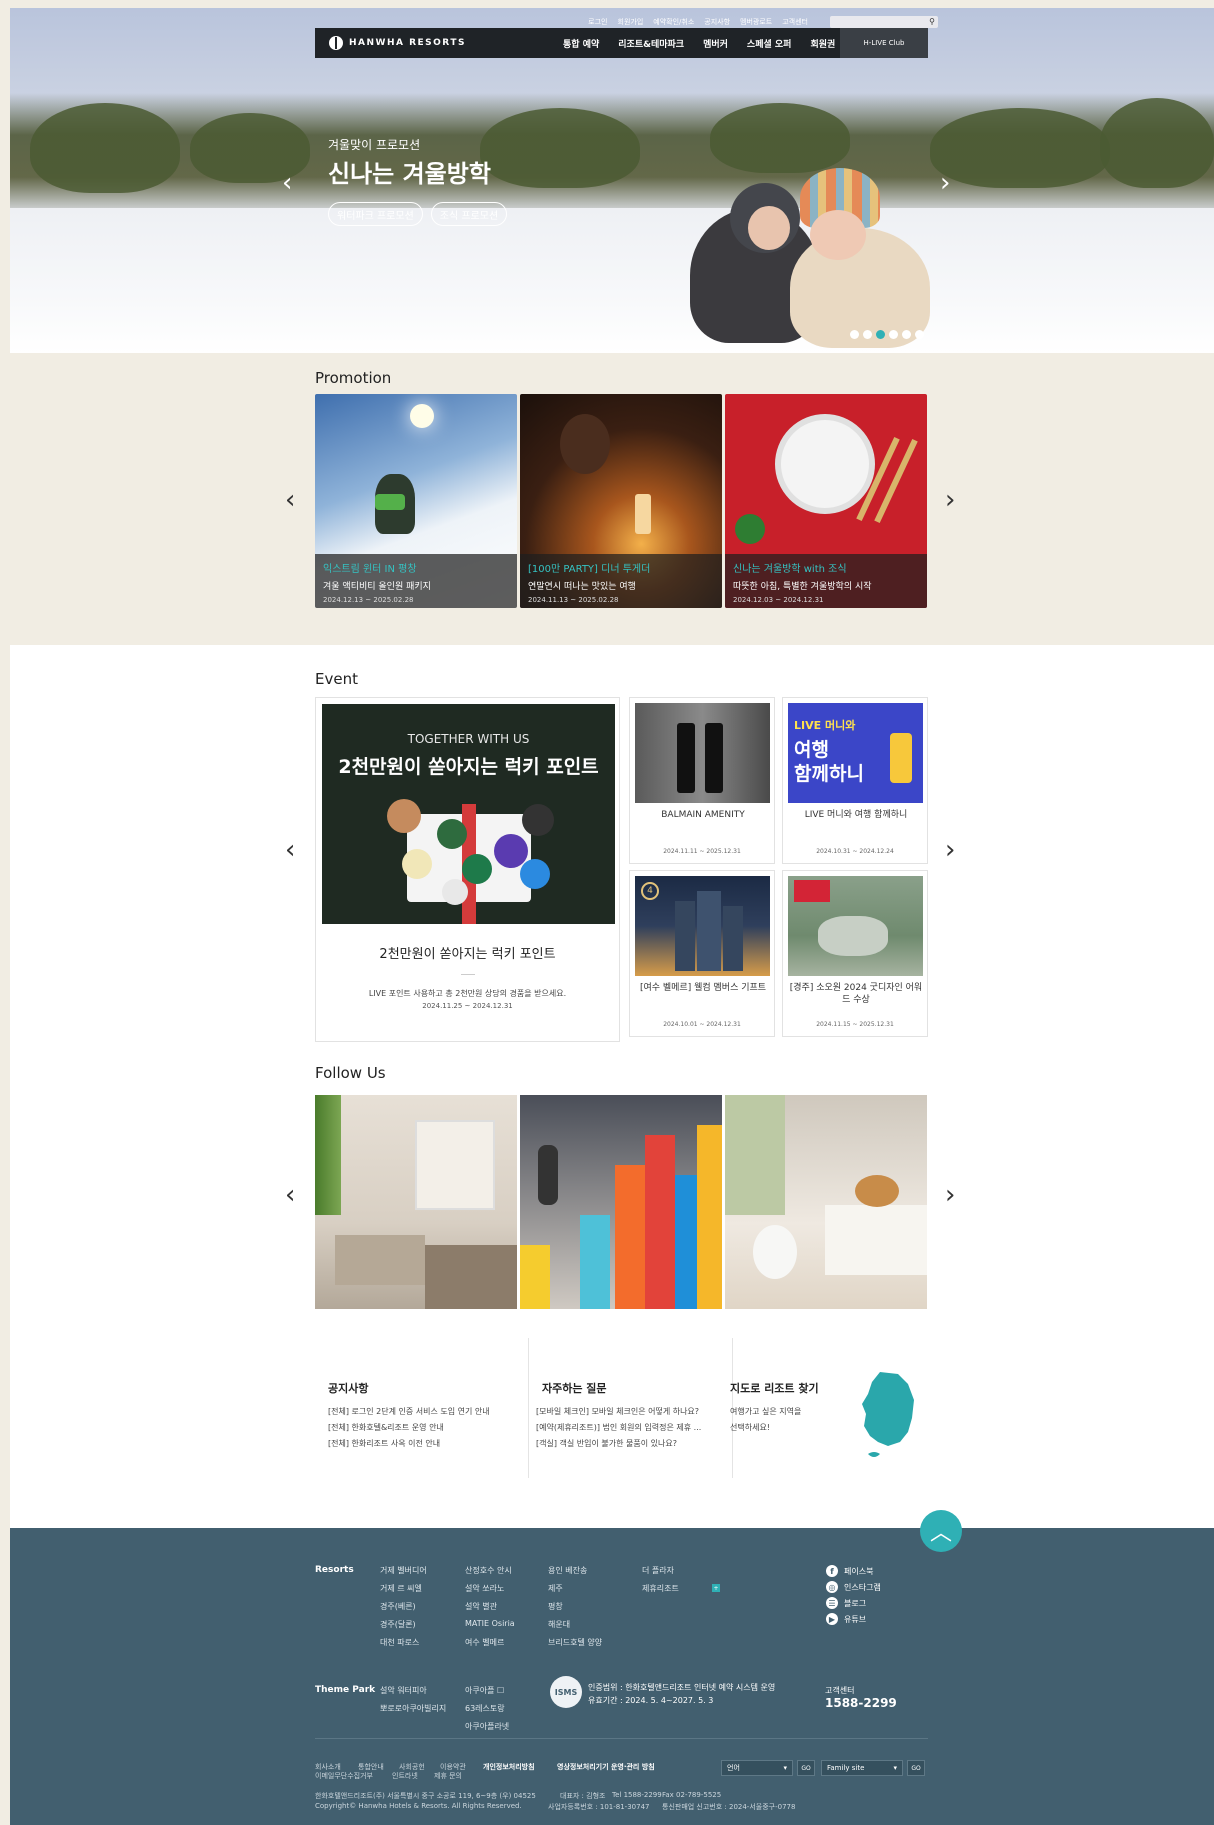  I want to click on follow-card-room, so click(416, 1202).